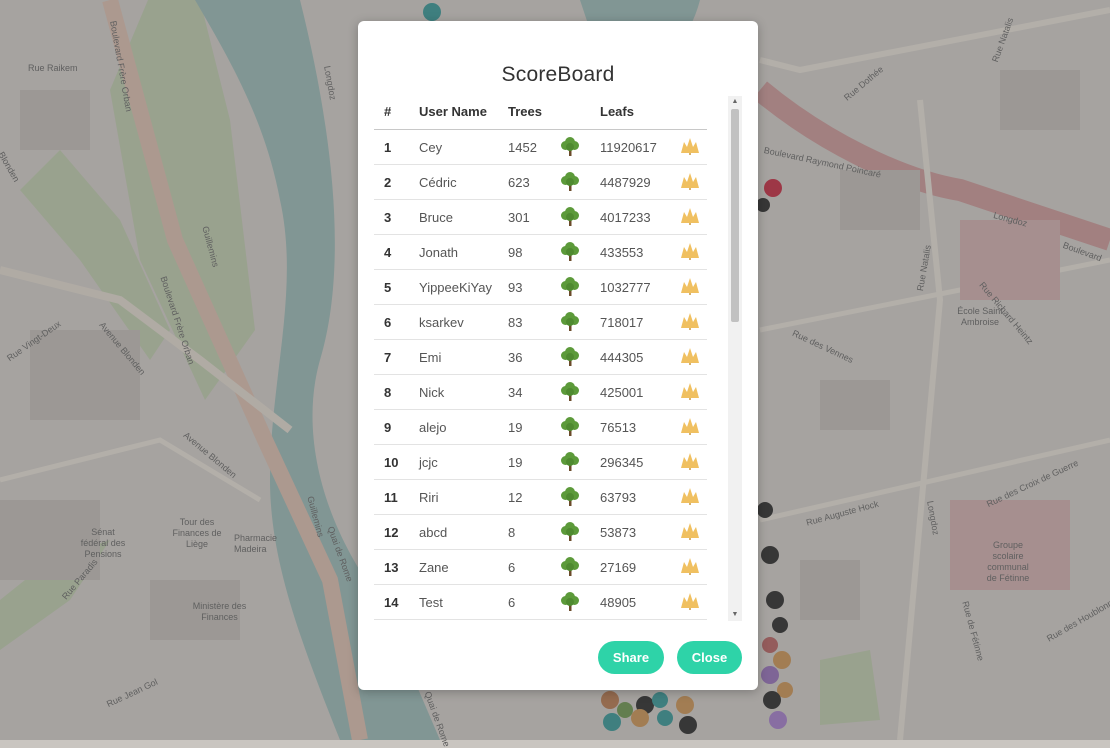  I want to click on user-name-cell: Cey, so click(463, 147).